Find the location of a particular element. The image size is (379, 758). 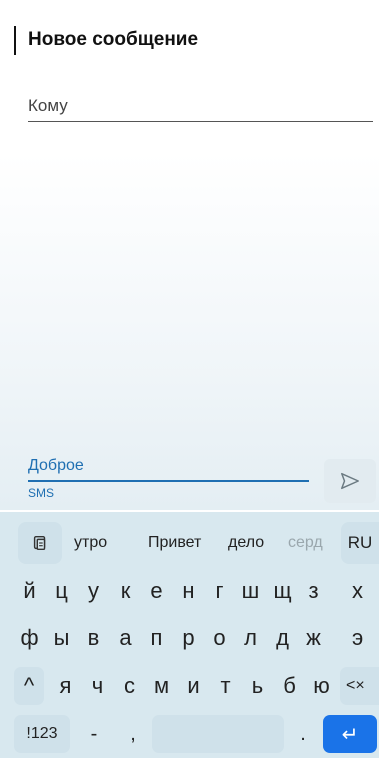

language-switch-button: RU is located at coordinates (360, 543).